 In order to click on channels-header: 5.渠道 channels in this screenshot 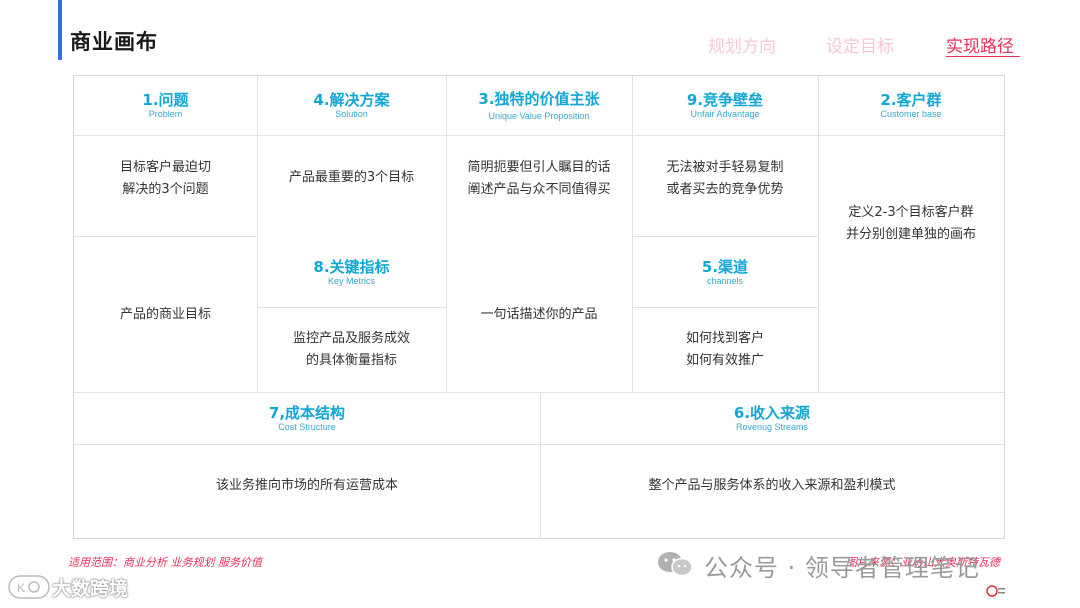, I will do `click(725, 272)`.